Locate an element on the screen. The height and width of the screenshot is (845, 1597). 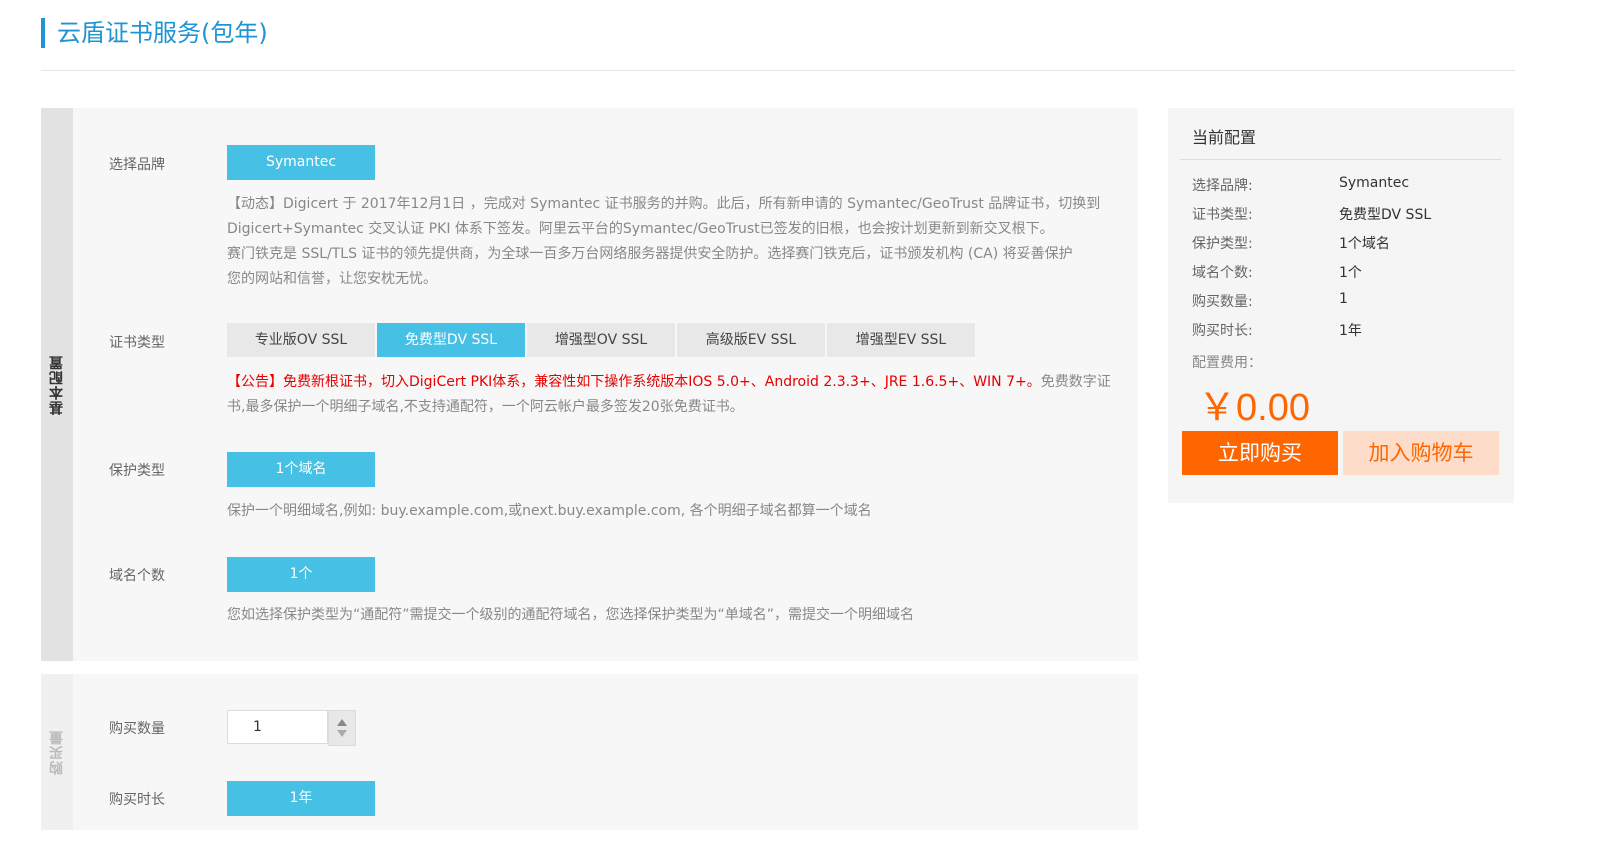
page-title: 云盾证书服务(包年) is located at coordinates (154, 33).